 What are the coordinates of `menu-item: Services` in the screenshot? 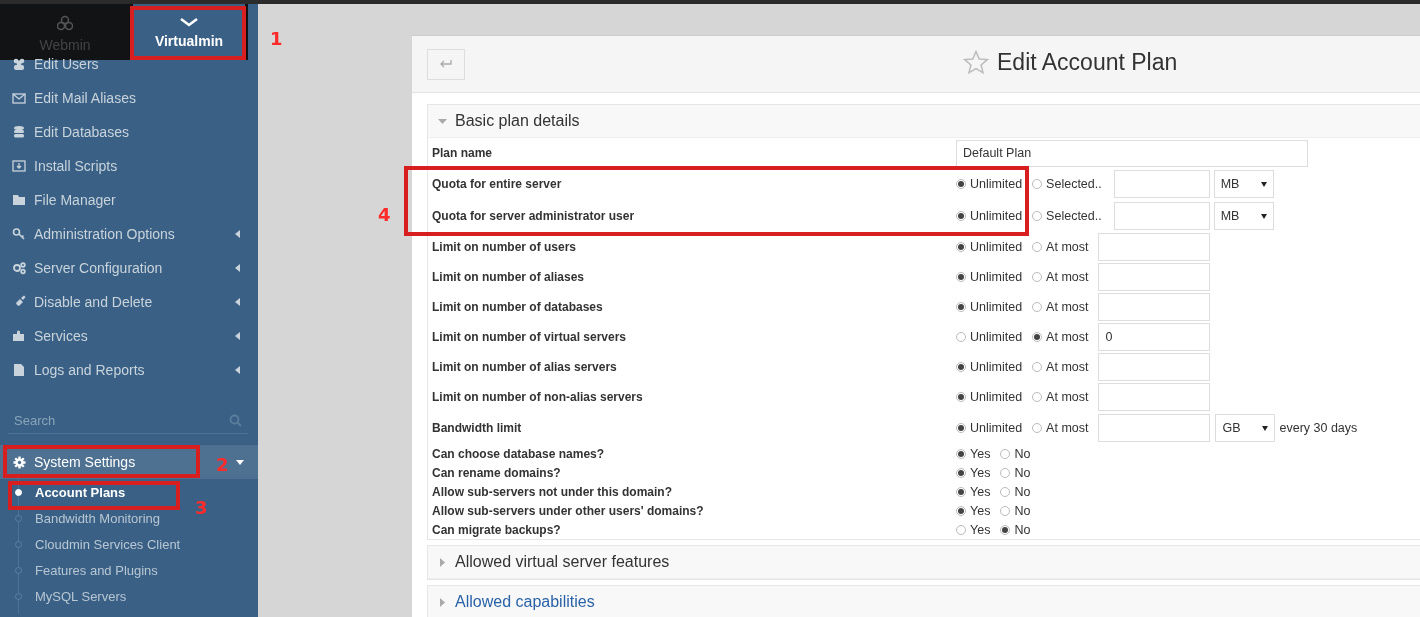 It's located at (129, 336).